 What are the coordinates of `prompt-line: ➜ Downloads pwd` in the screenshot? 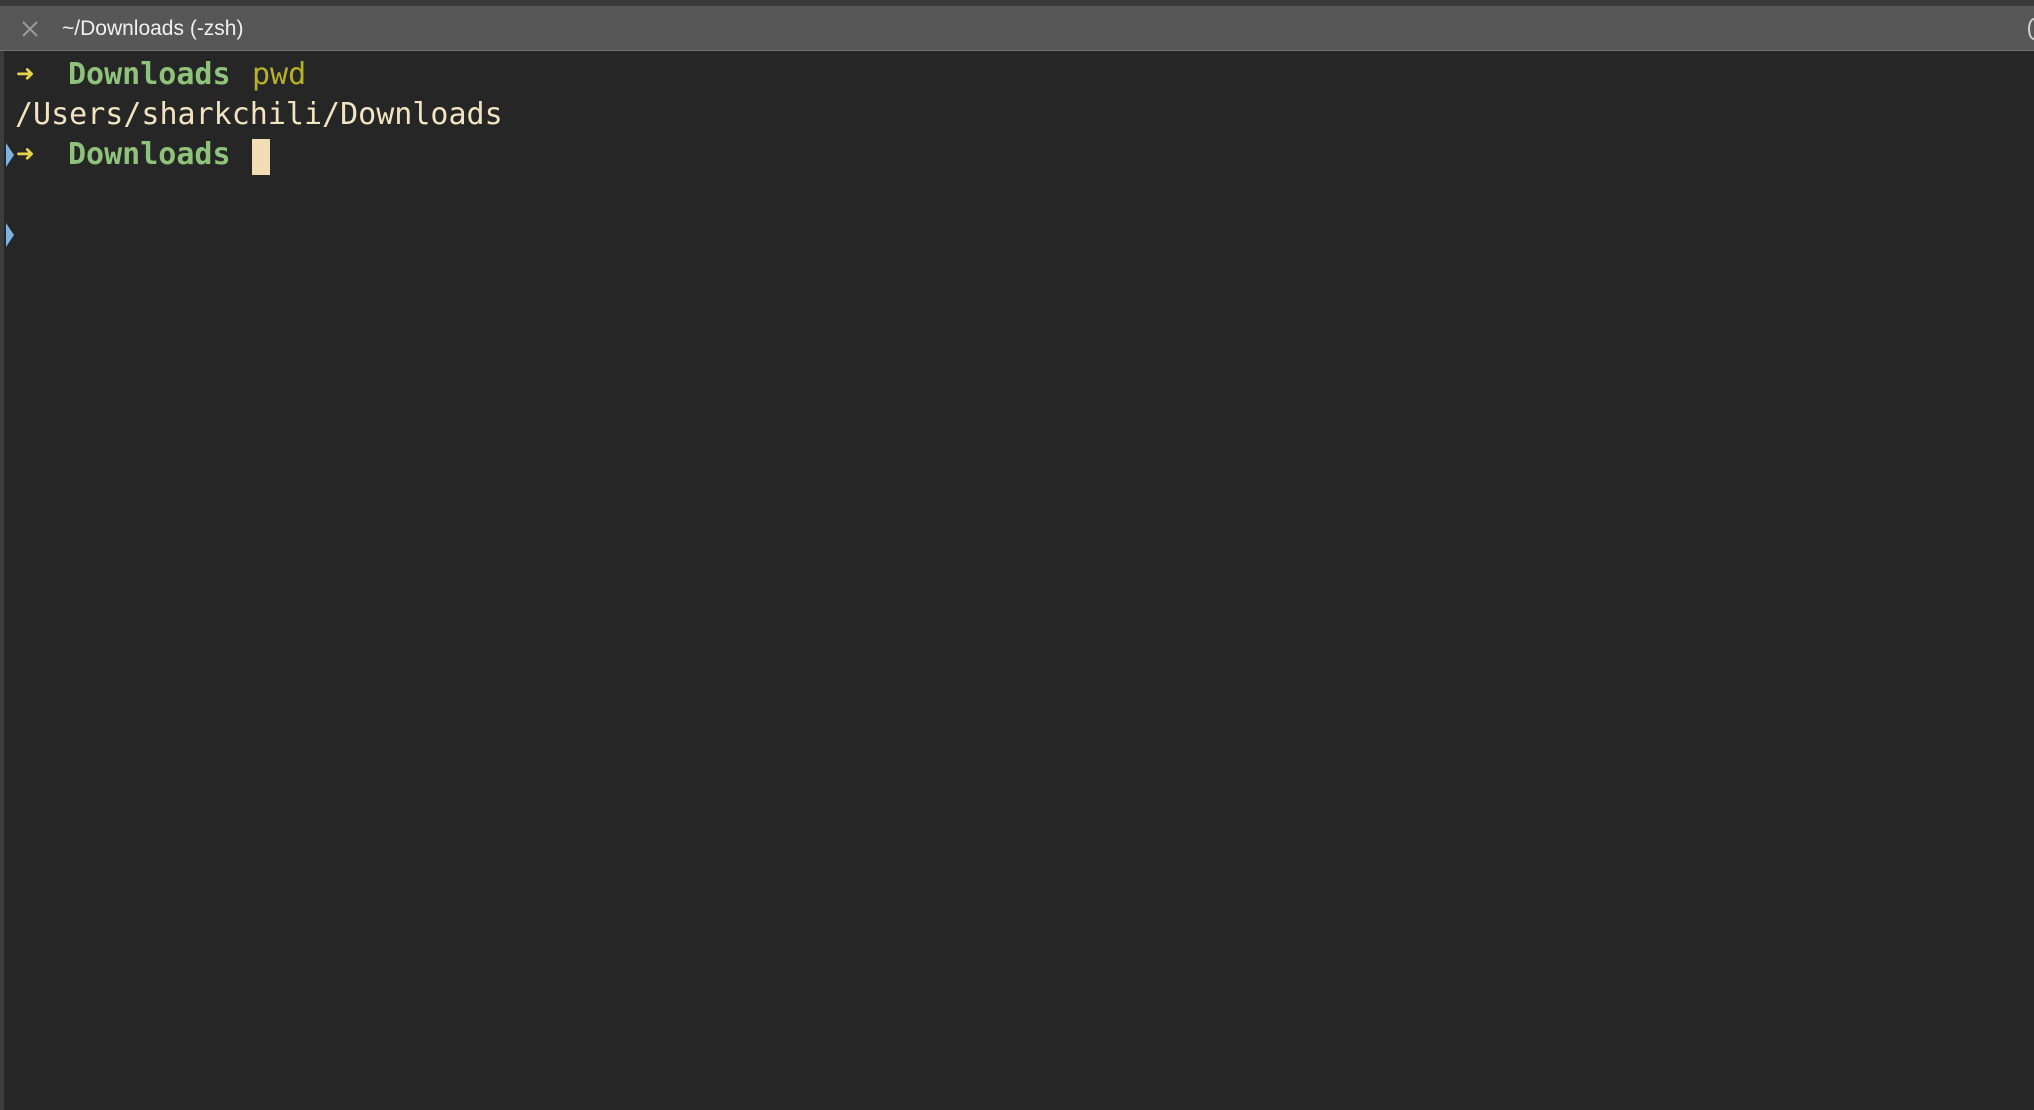 It's located at (155, 111).